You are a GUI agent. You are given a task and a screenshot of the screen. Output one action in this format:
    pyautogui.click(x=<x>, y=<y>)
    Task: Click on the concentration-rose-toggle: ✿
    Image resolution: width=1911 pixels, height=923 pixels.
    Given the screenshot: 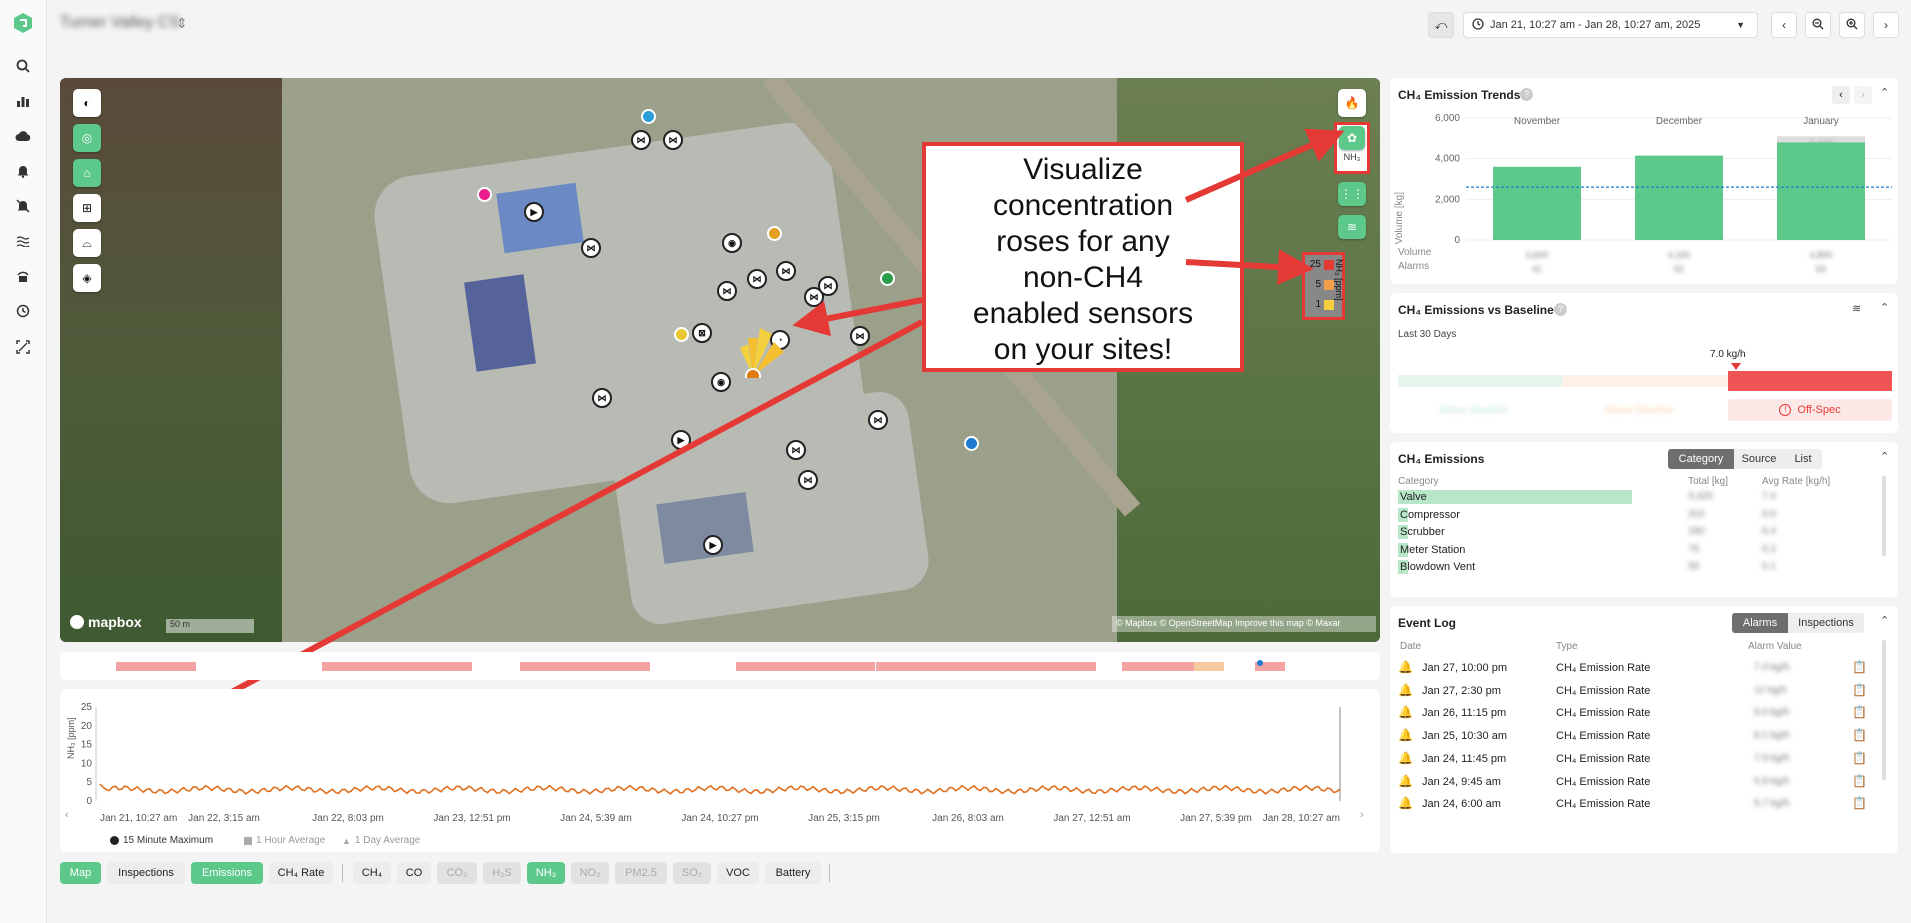 What is the action you would take?
    pyautogui.click(x=1352, y=138)
    